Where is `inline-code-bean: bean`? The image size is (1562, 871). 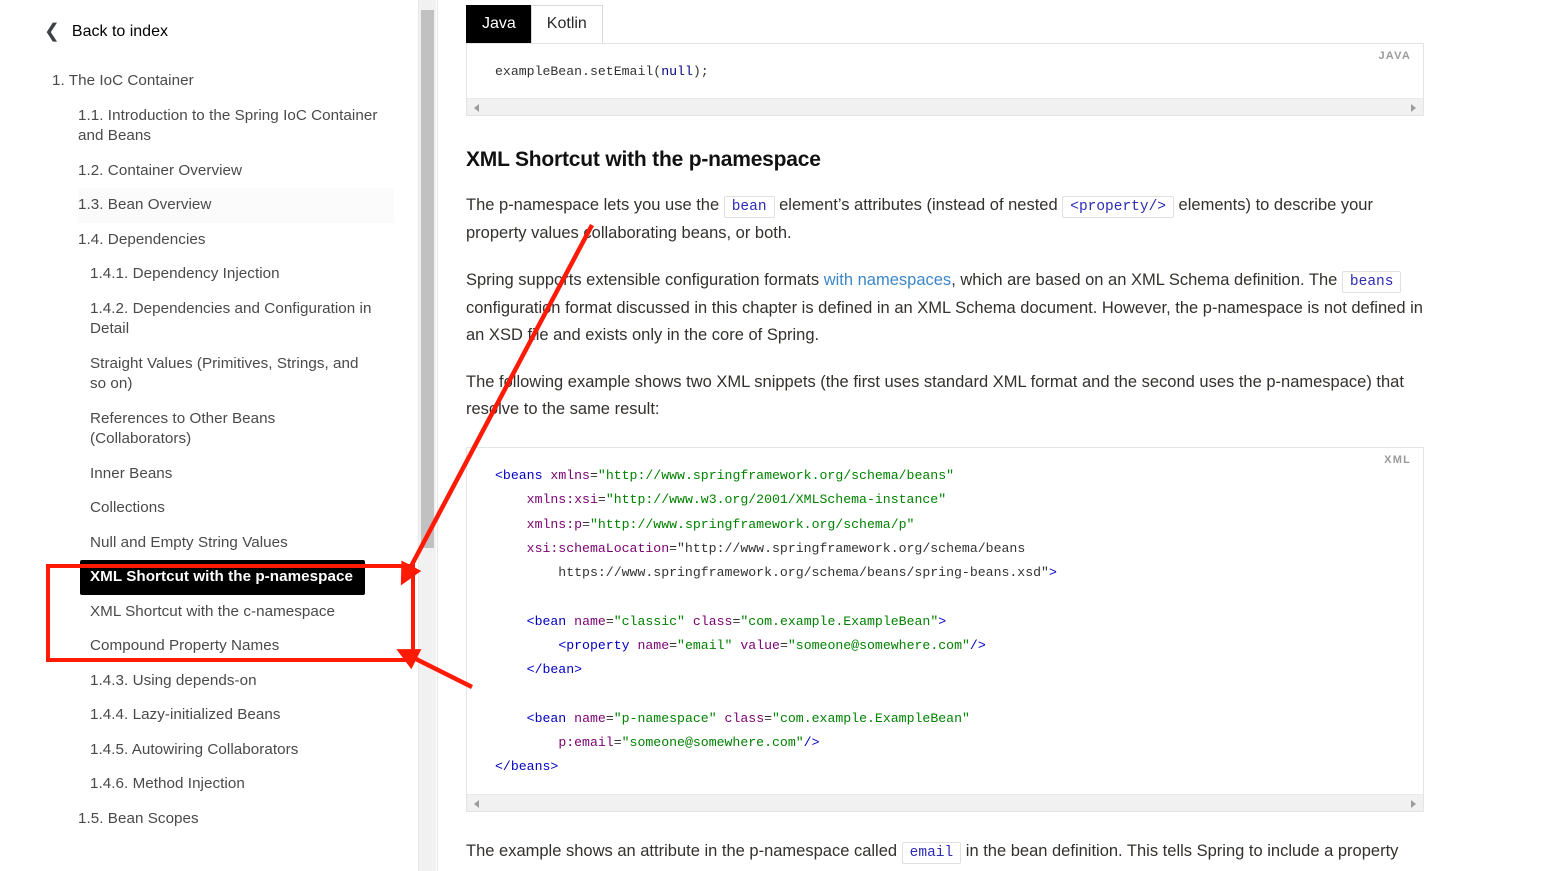 inline-code-bean: bean is located at coordinates (749, 207).